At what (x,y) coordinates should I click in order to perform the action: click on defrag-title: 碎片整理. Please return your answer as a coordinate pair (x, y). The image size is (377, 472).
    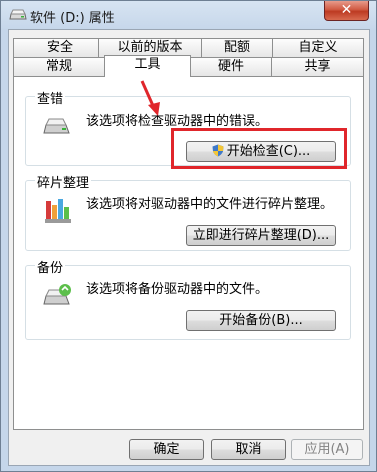
    Looking at the image, I should click on (63, 181).